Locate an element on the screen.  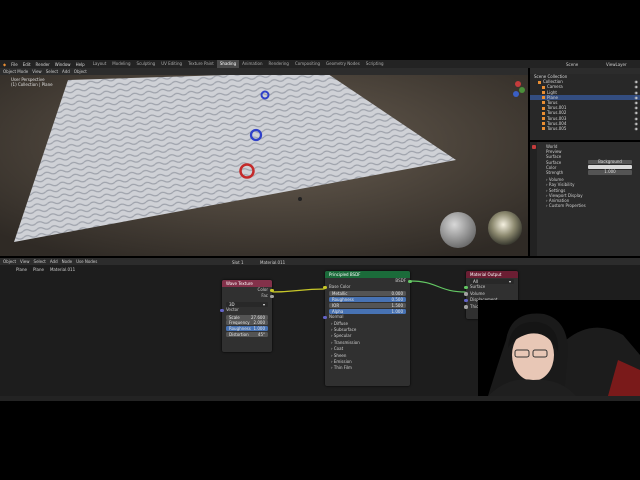
menu-edit: Edit is located at coordinates (27, 64).